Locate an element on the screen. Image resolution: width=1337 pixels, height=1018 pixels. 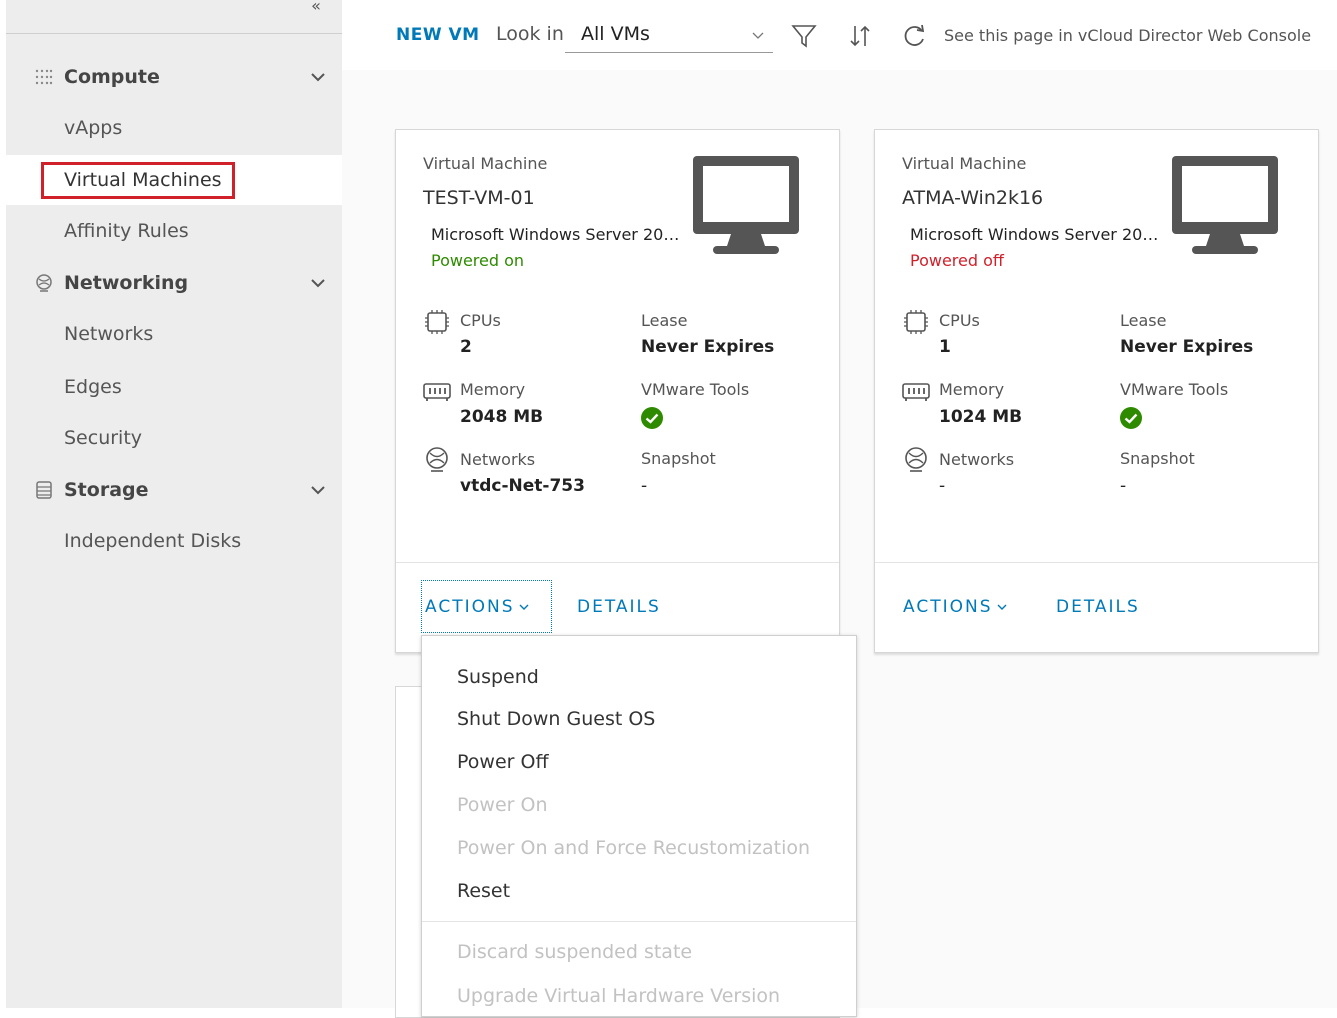
menu-item-discard-suspended-state: Discard suspended state is located at coordinates (574, 952).